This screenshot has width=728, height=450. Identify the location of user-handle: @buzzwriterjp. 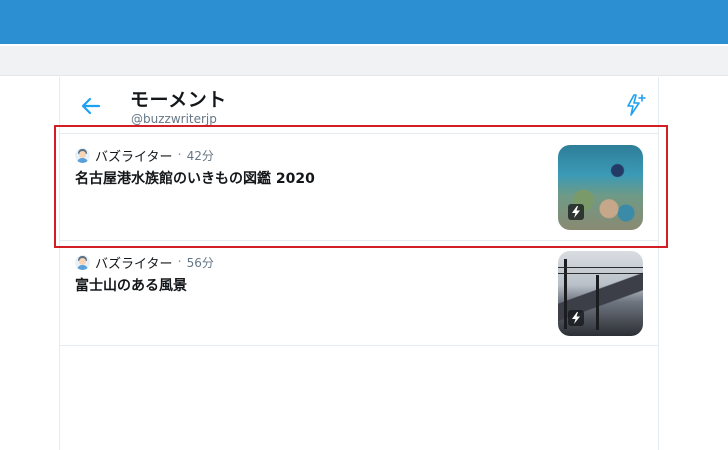
(174, 119).